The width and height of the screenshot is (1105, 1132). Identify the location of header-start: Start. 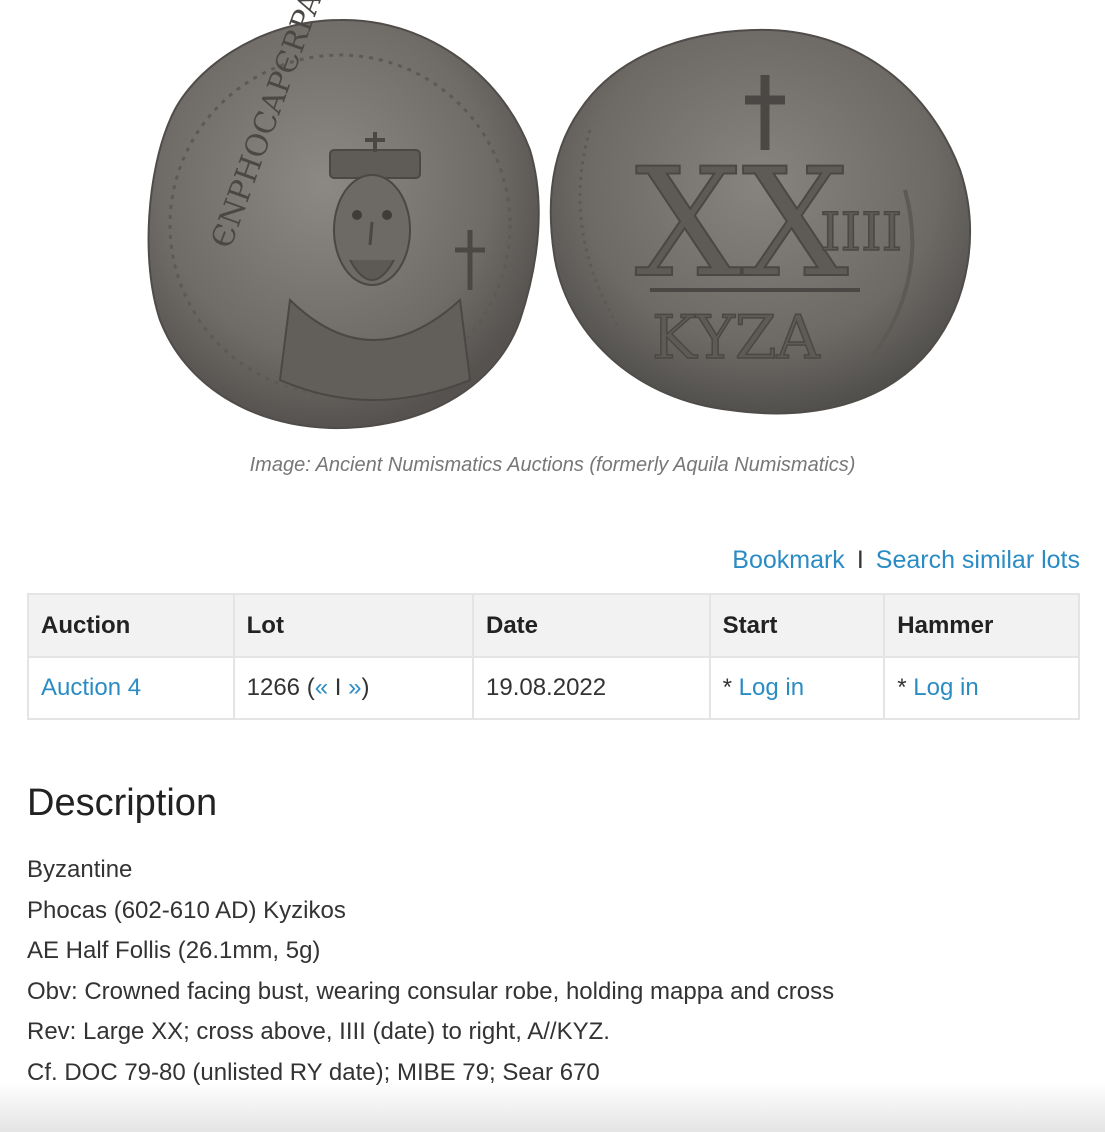
(797, 625).